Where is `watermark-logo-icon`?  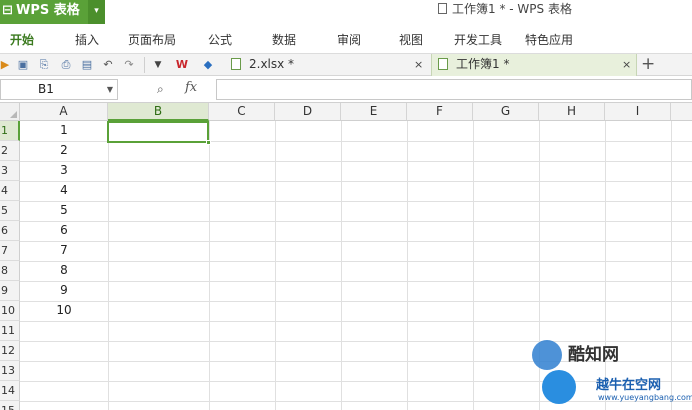 watermark-logo-icon is located at coordinates (547, 355).